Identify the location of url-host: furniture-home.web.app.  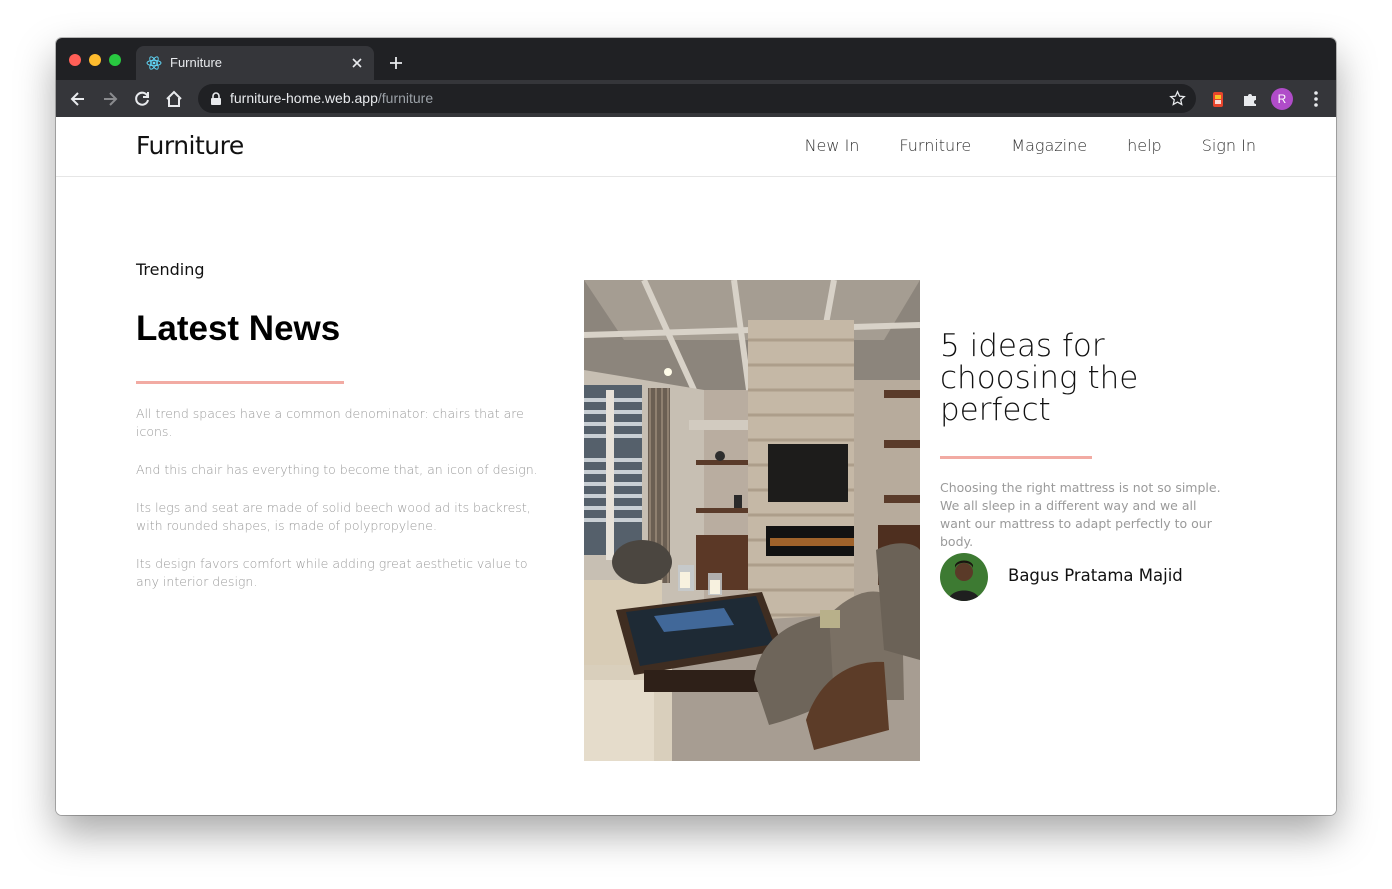
(304, 98).